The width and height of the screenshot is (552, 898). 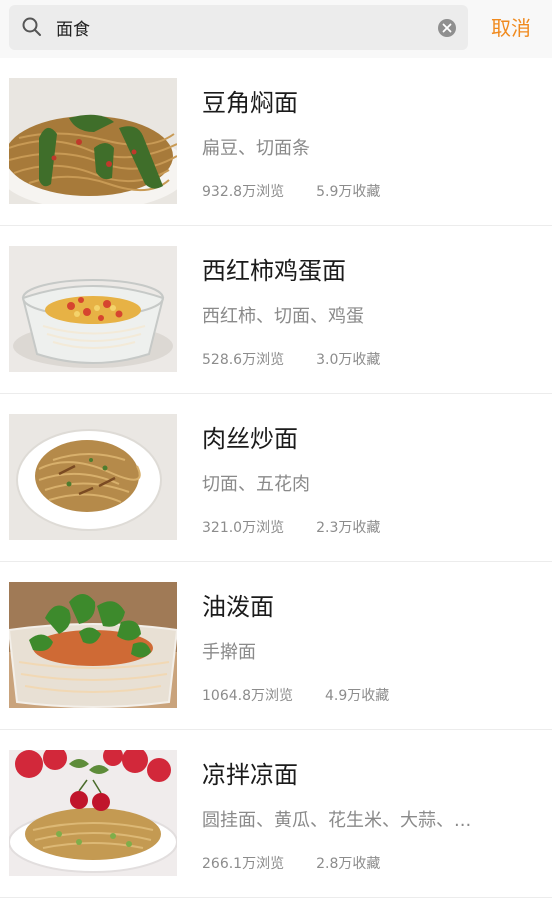 What do you see at coordinates (250, 772) in the screenshot?
I see `recipe-title: 凉拌凉面` at bounding box center [250, 772].